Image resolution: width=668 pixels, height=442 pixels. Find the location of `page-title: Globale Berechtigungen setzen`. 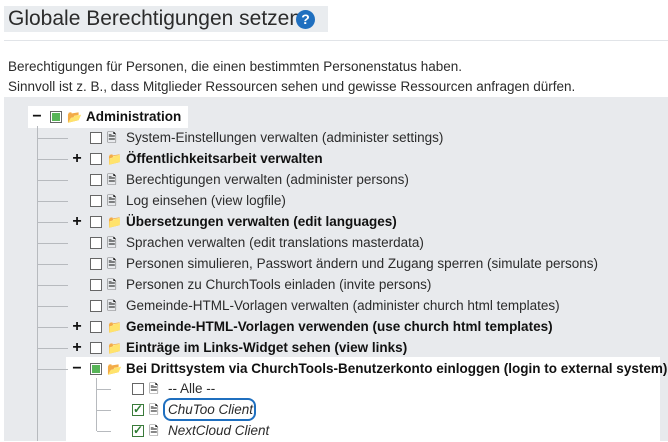

page-title: Globale Berechtigungen setzen is located at coordinates (155, 18).